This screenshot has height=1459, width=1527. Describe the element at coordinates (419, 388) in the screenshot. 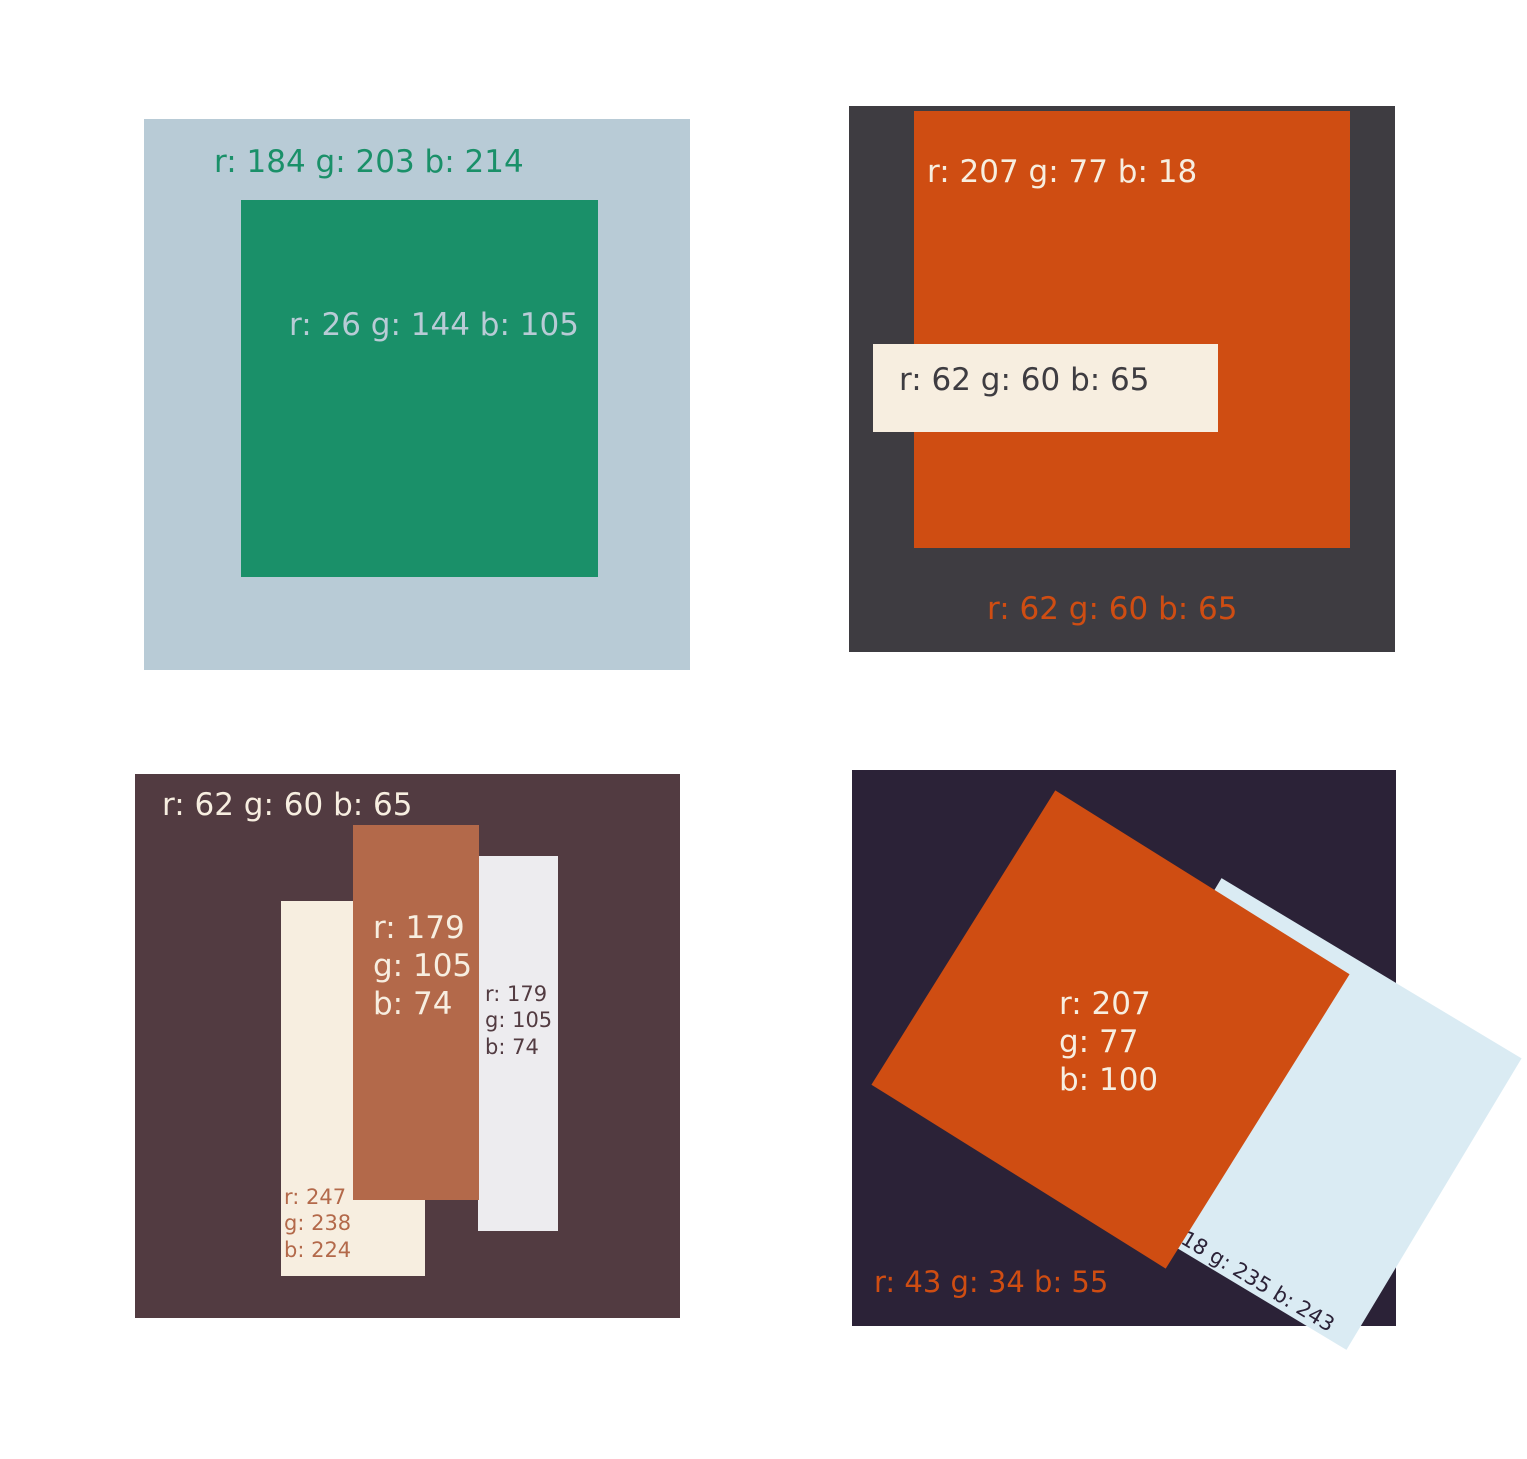

I see `inner-square: r: 26 g: 144 b: 105` at that location.